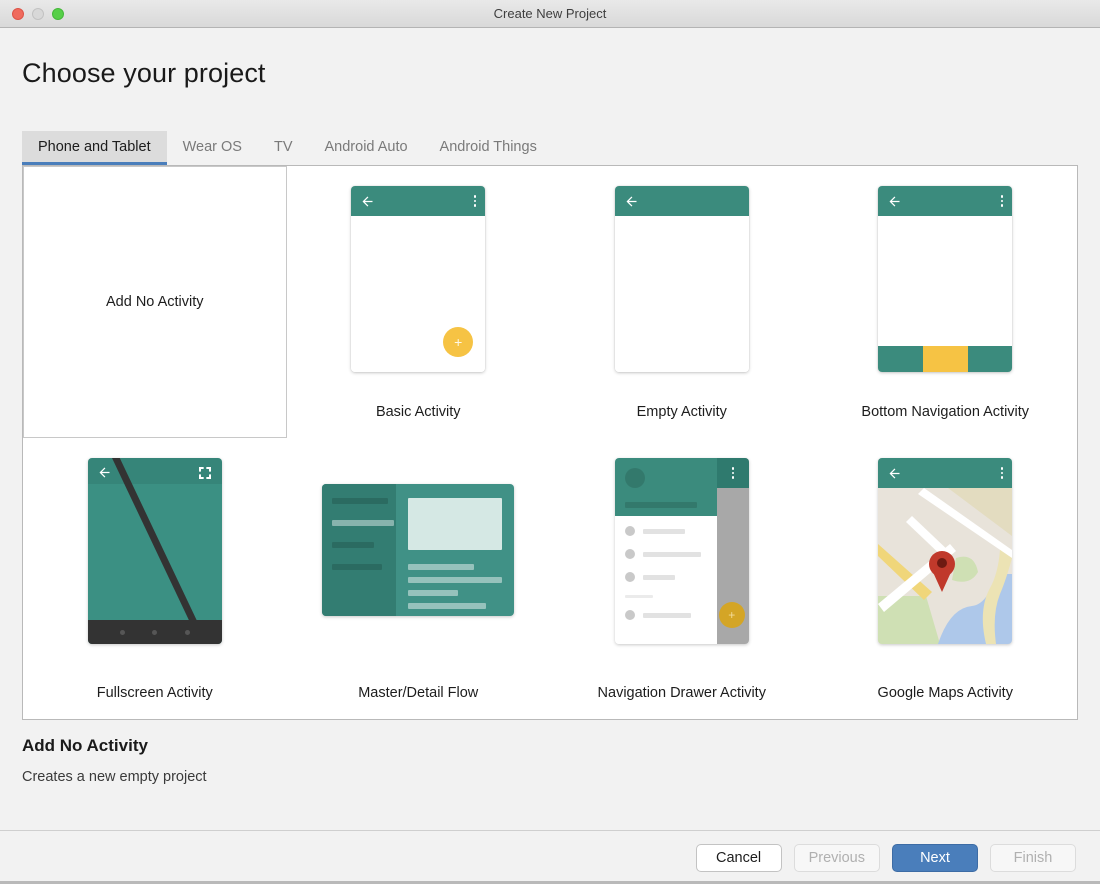 The image size is (1100, 884). I want to click on system-navigation-bar, so click(154, 632).